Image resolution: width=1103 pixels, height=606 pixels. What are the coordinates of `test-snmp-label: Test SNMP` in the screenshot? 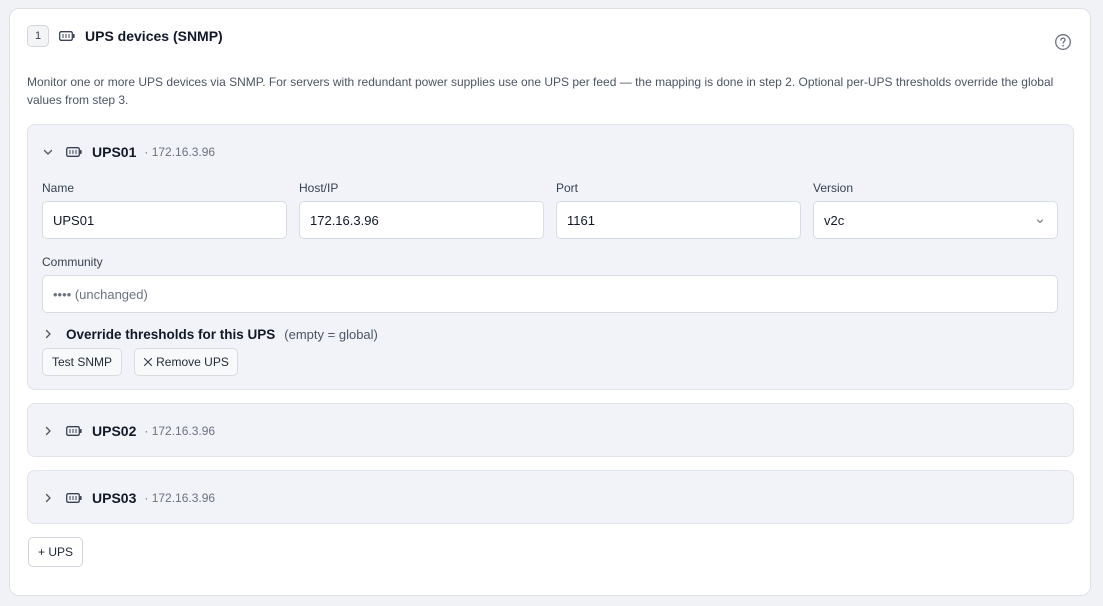 It's located at (81, 362).